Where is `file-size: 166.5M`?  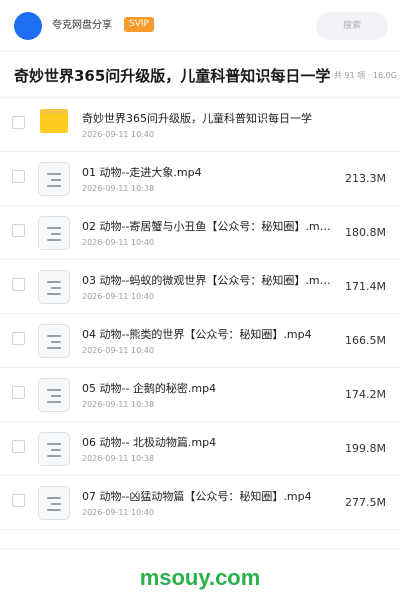 file-size: 166.5M is located at coordinates (365, 340).